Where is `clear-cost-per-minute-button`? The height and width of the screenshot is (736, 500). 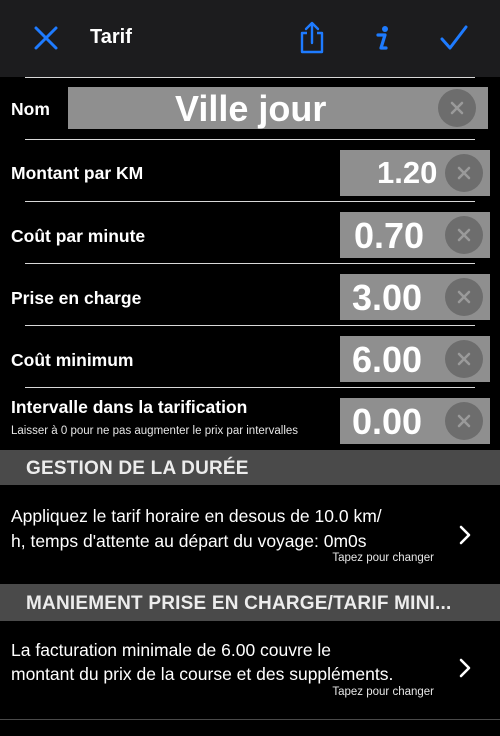 clear-cost-per-minute-button is located at coordinates (464, 235).